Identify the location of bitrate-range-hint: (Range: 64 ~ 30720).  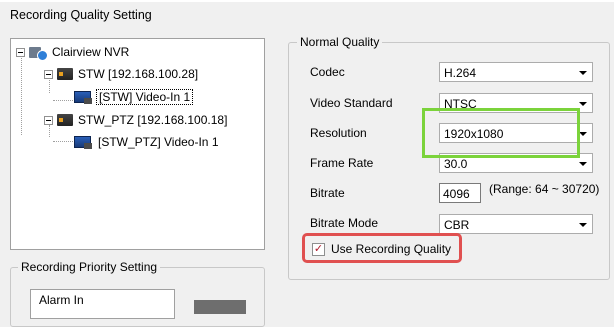
(544, 189).